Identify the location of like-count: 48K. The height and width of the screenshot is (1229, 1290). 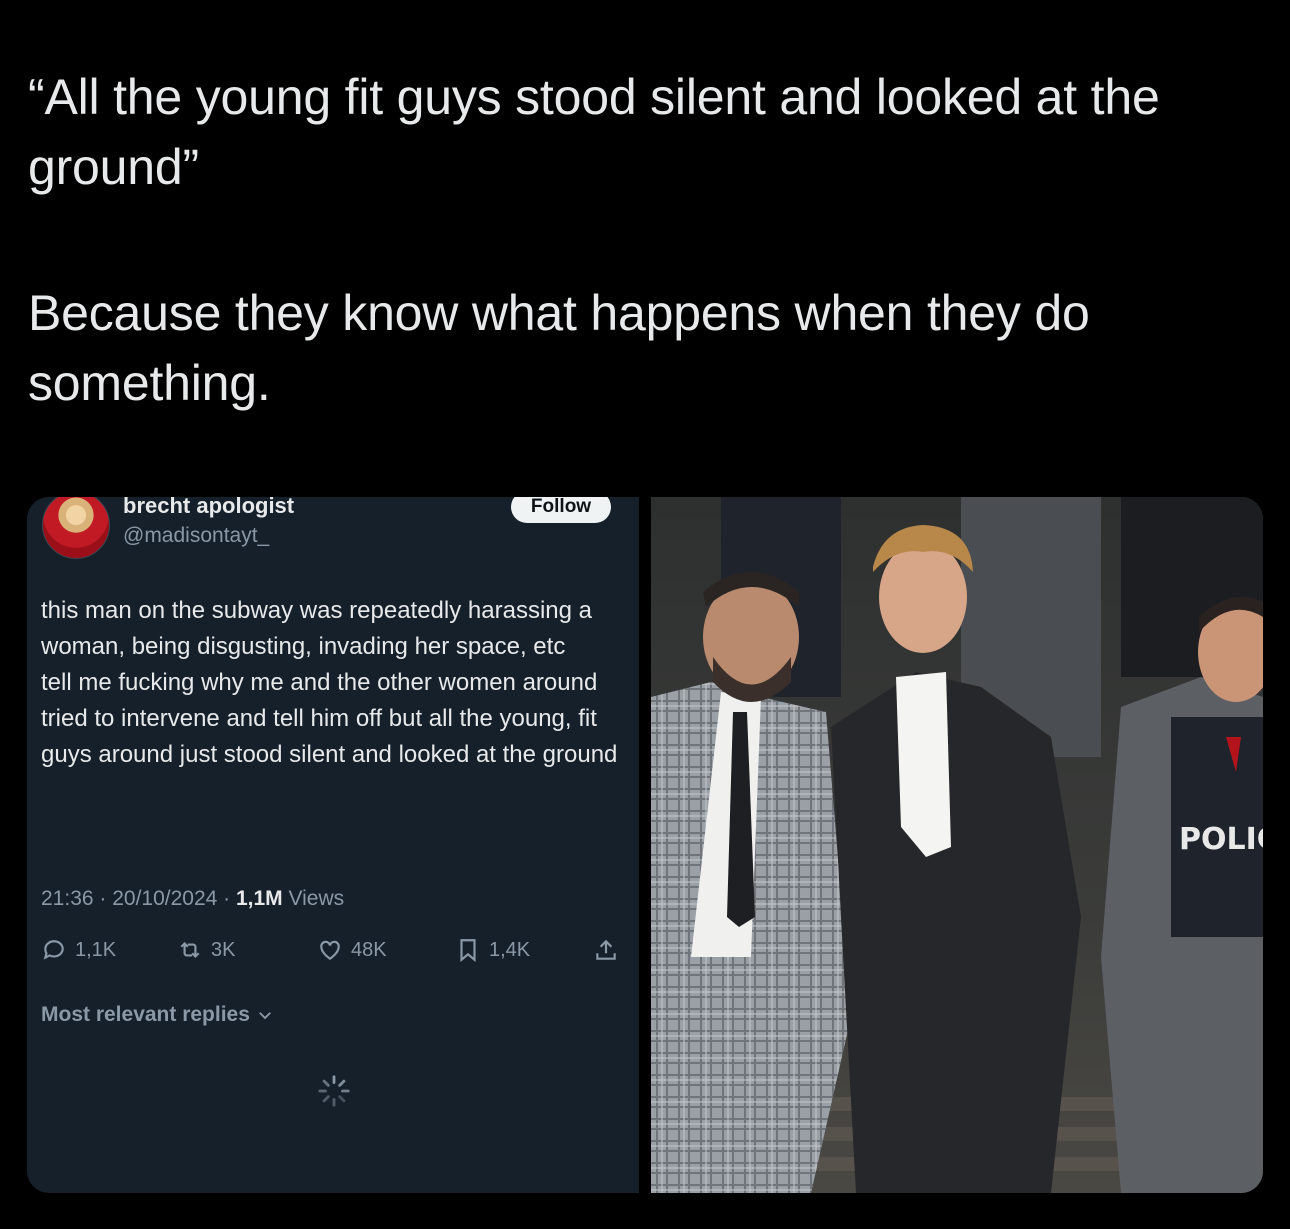
(369, 949).